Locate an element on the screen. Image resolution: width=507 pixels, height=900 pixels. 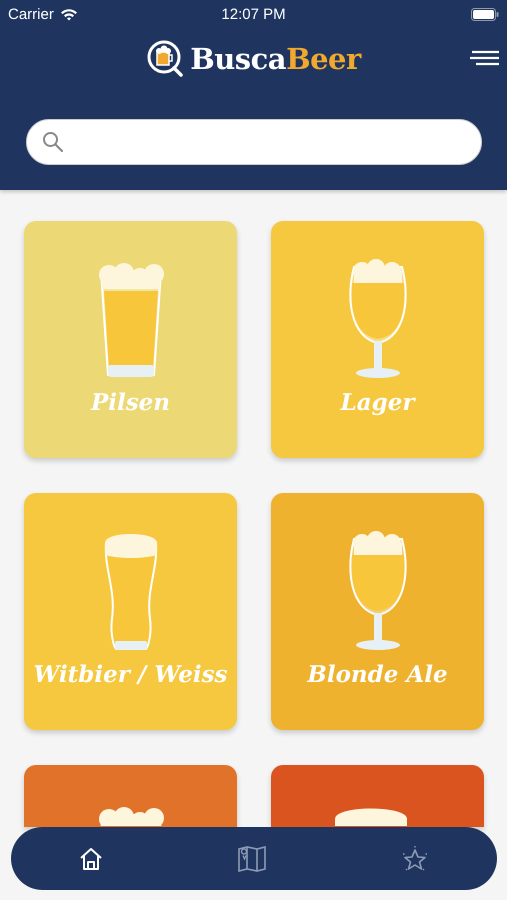
beer-style-card: Blonde Ale is located at coordinates (377, 611).